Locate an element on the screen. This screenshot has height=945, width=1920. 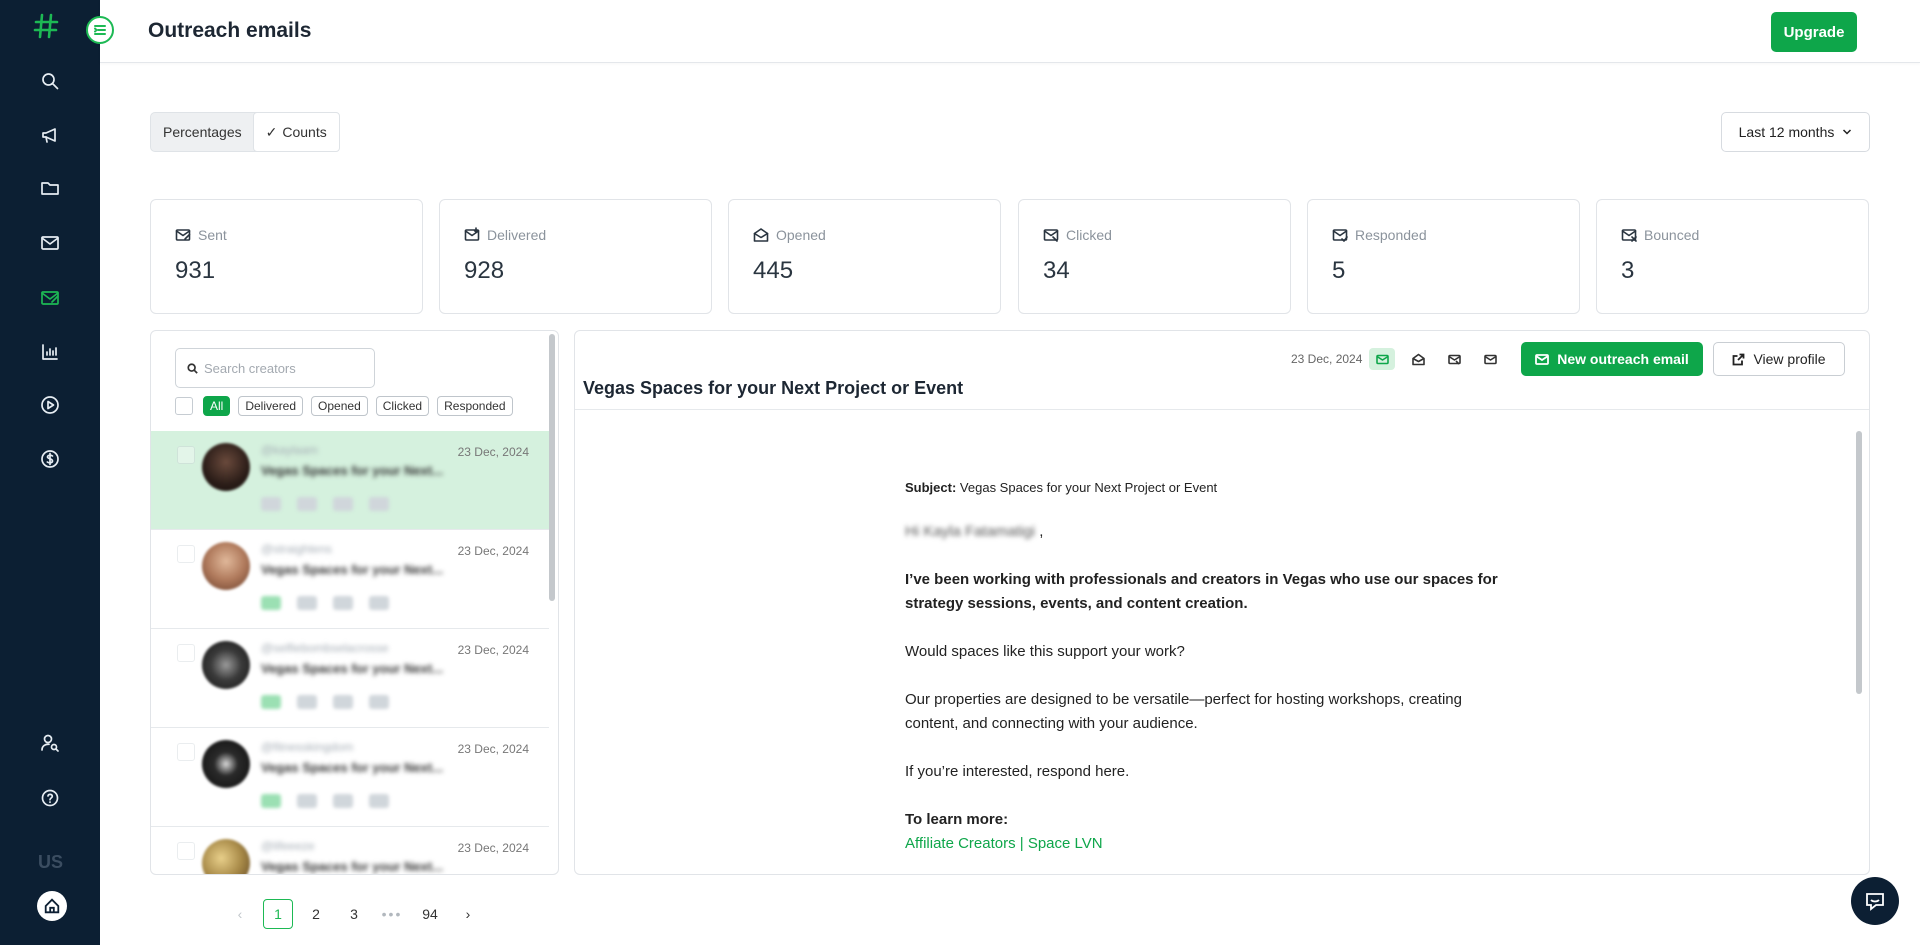
search-box is located at coordinates (275, 368).